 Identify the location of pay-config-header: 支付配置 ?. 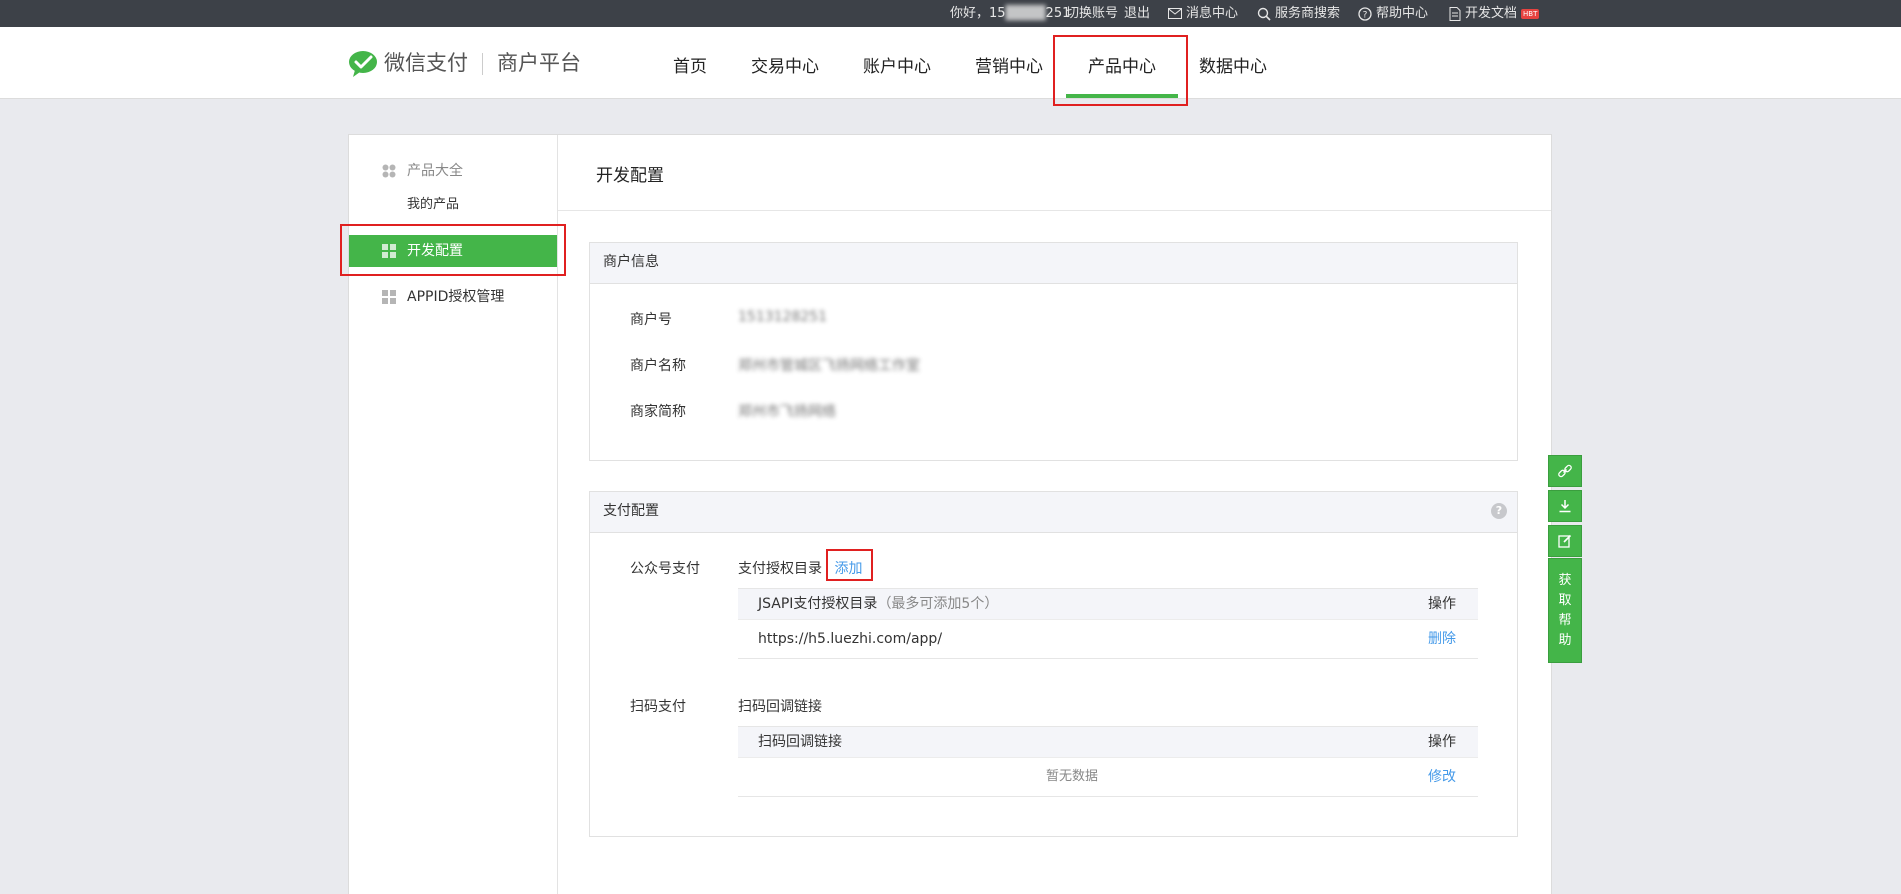
(1053, 512).